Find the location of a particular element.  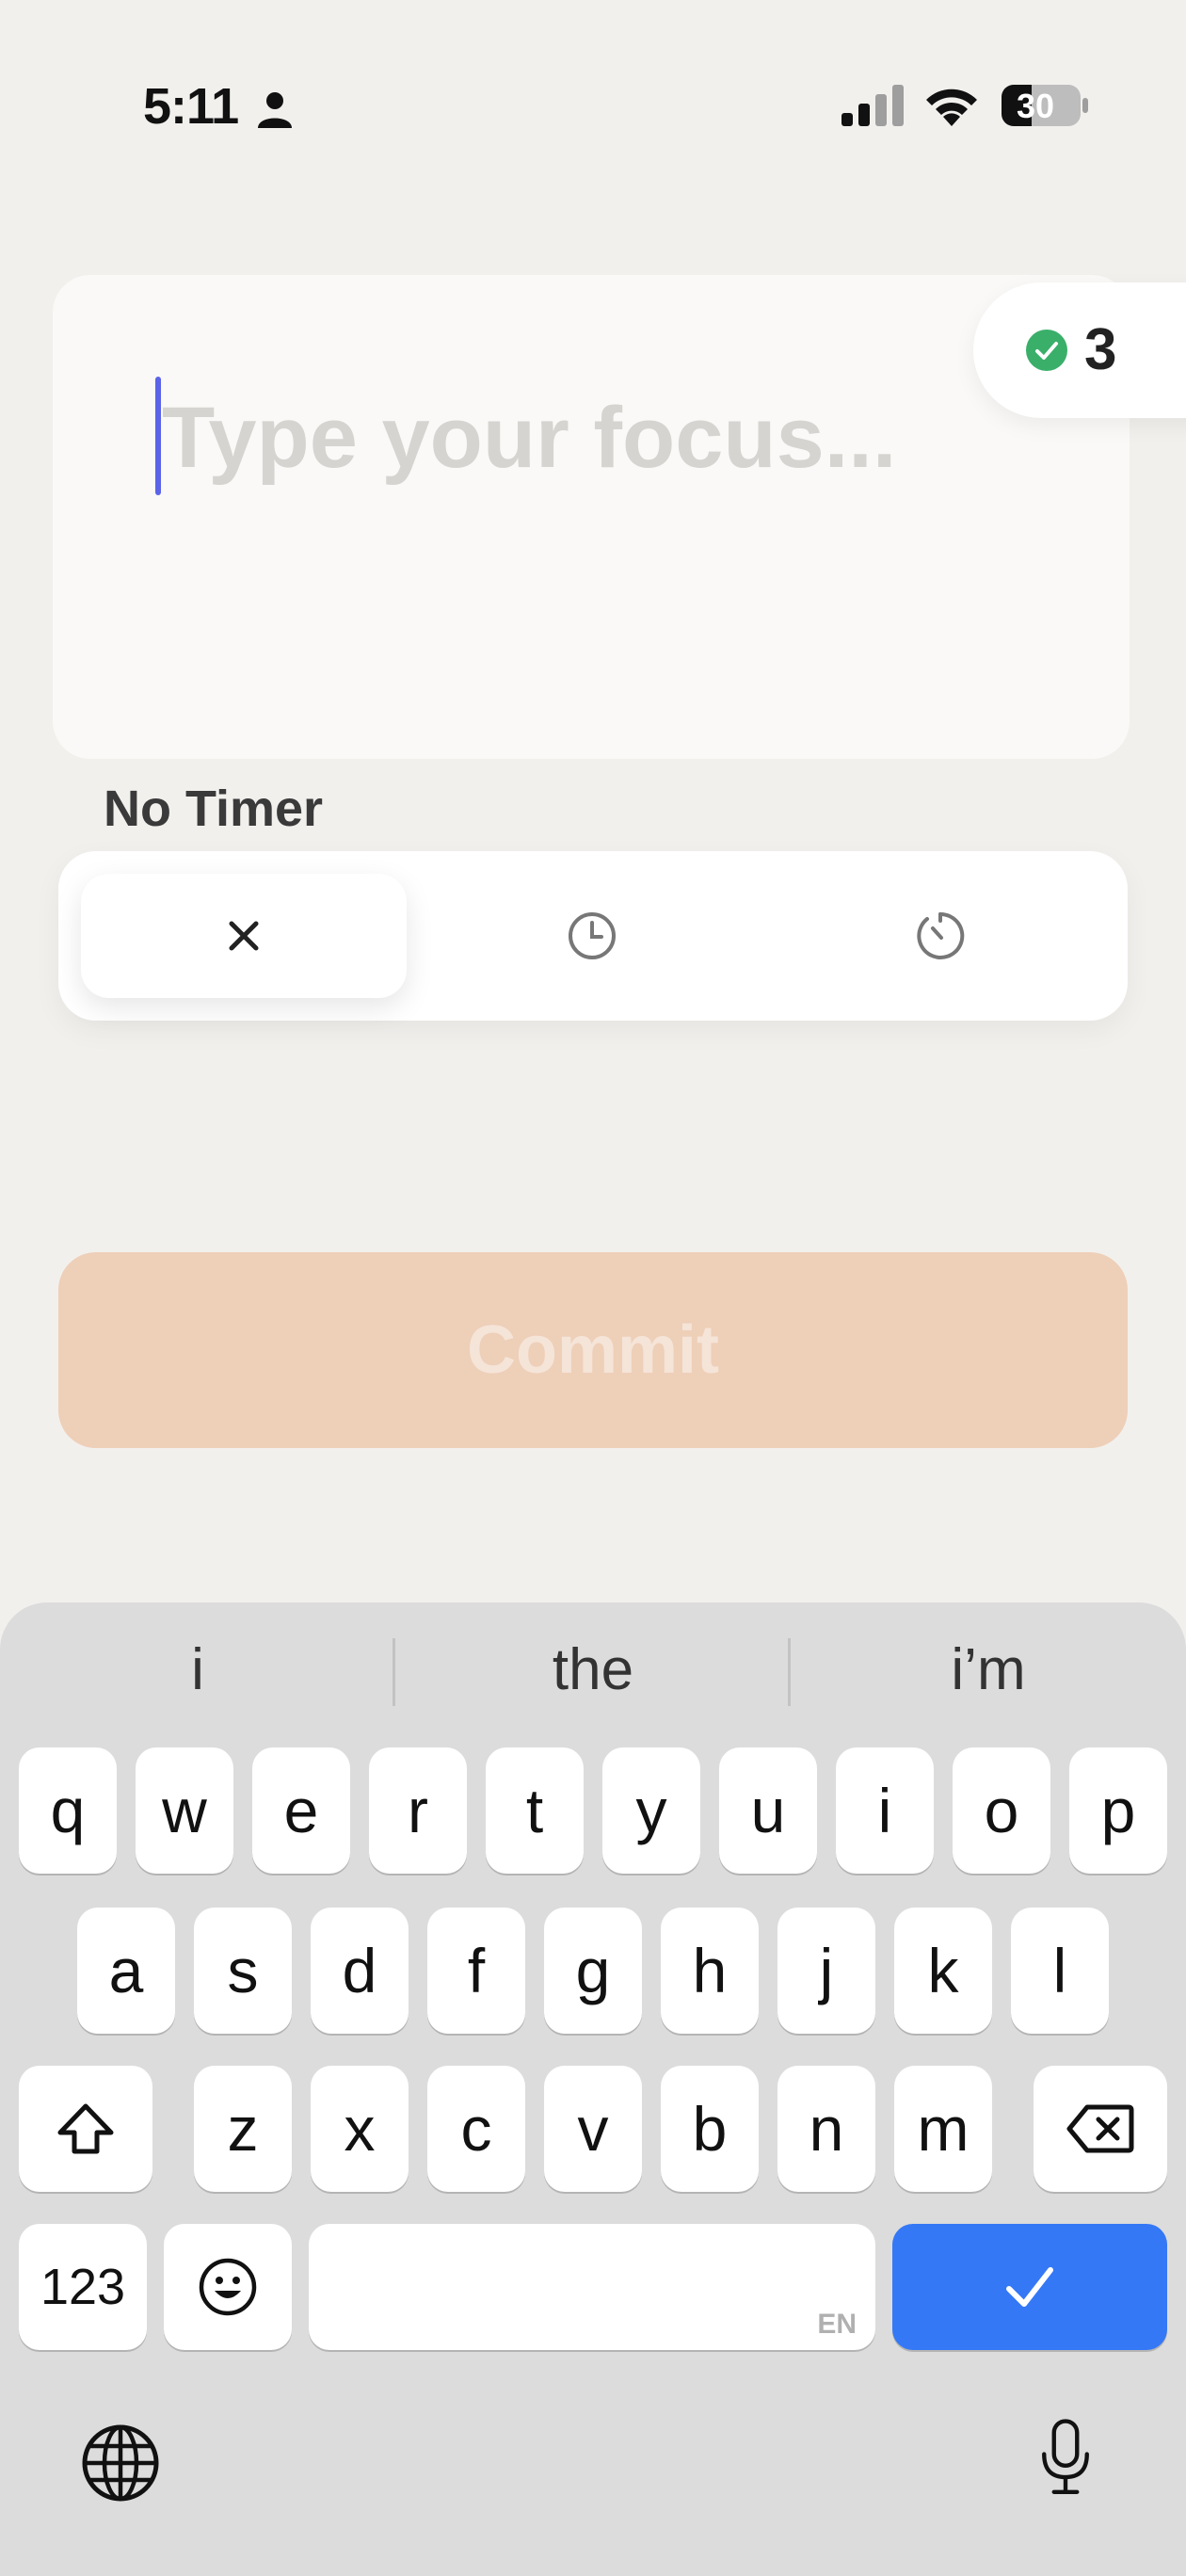

backspace-icon is located at coordinates (1100, 2128).